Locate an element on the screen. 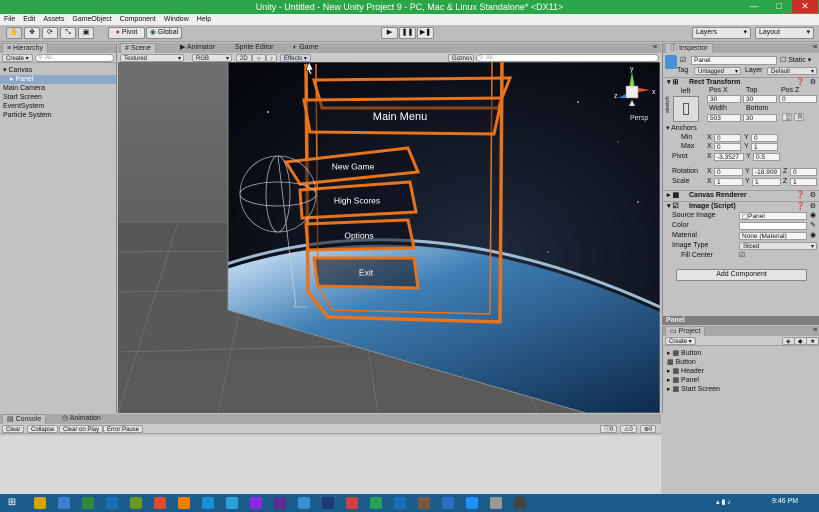 The width and height of the screenshot is (819, 512). project-item: ▸ ▦ Header is located at coordinates (741, 371).